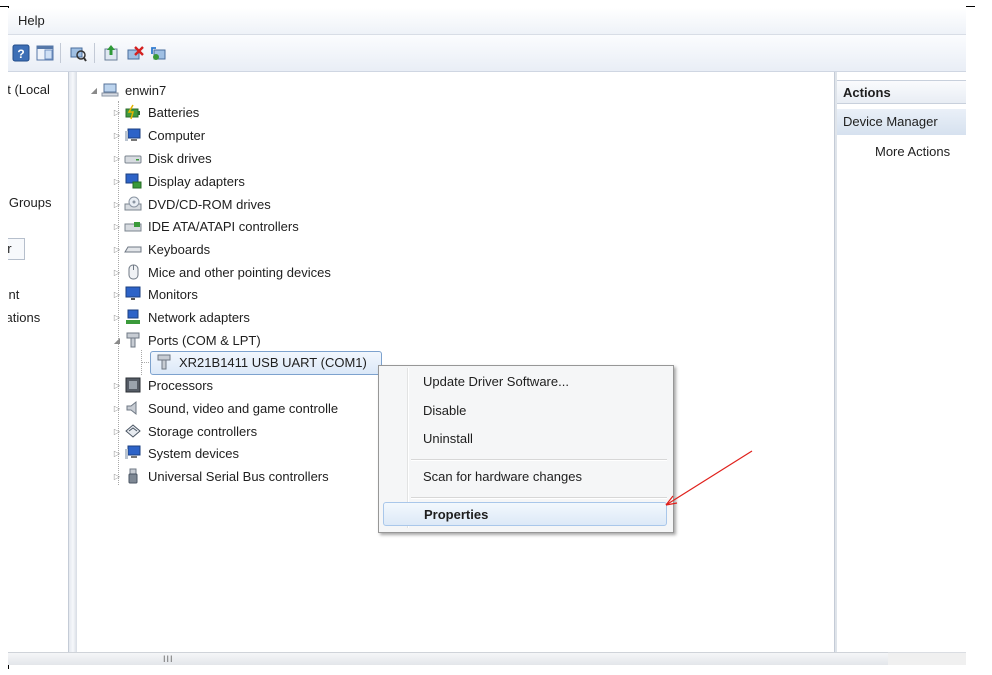 The height and width of the screenshot is (675, 992). What do you see at coordinates (177, 135) in the screenshot?
I see `tree-item-label: Computer` at bounding box center [177, 135].